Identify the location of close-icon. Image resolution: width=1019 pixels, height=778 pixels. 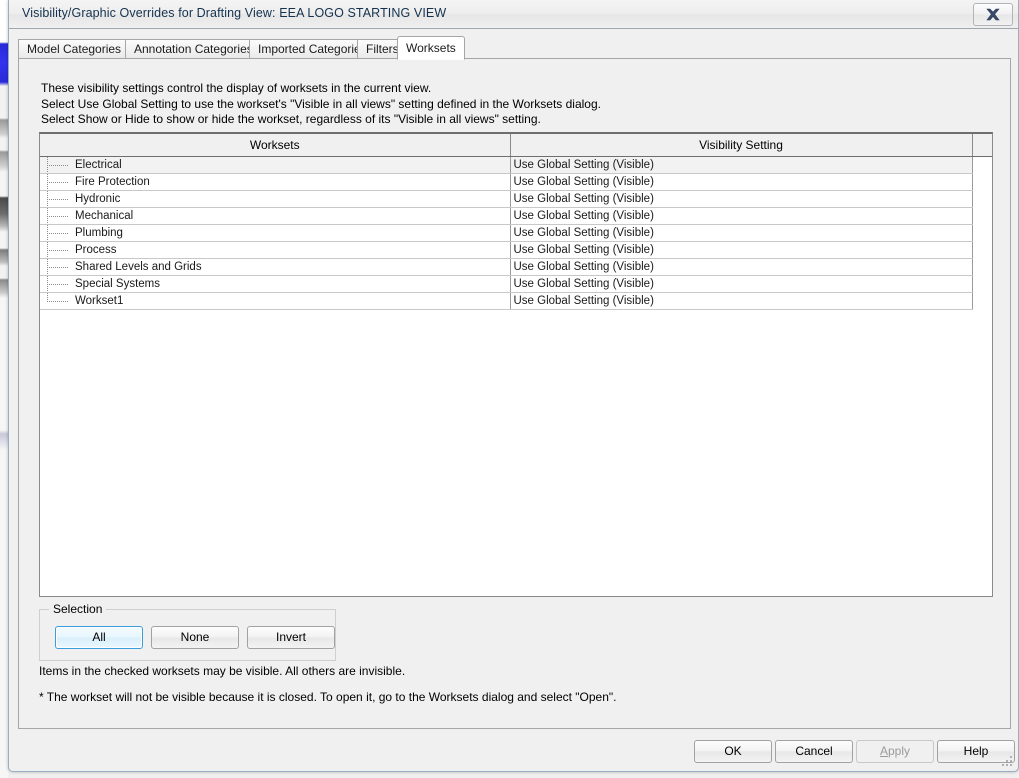
(993, 14).